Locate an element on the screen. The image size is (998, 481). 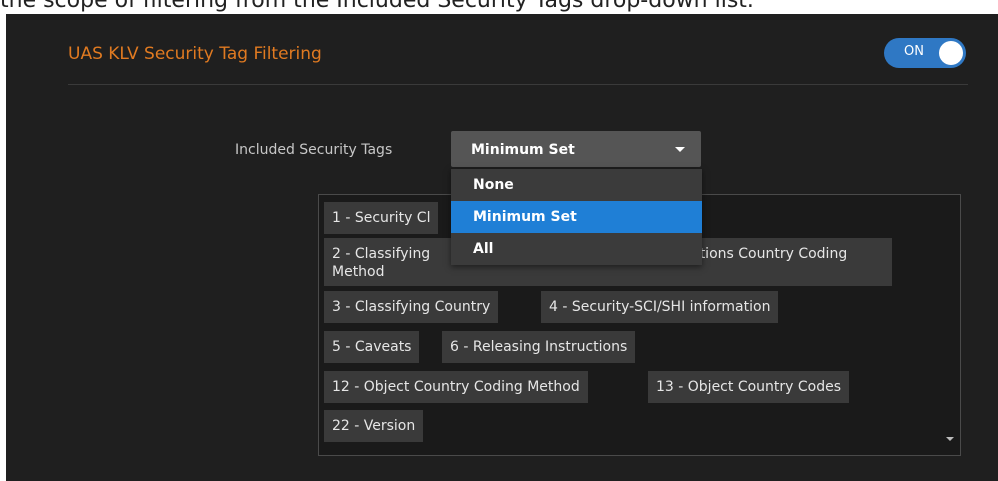
menu-item-none: None is located at coordinates (576, 185).